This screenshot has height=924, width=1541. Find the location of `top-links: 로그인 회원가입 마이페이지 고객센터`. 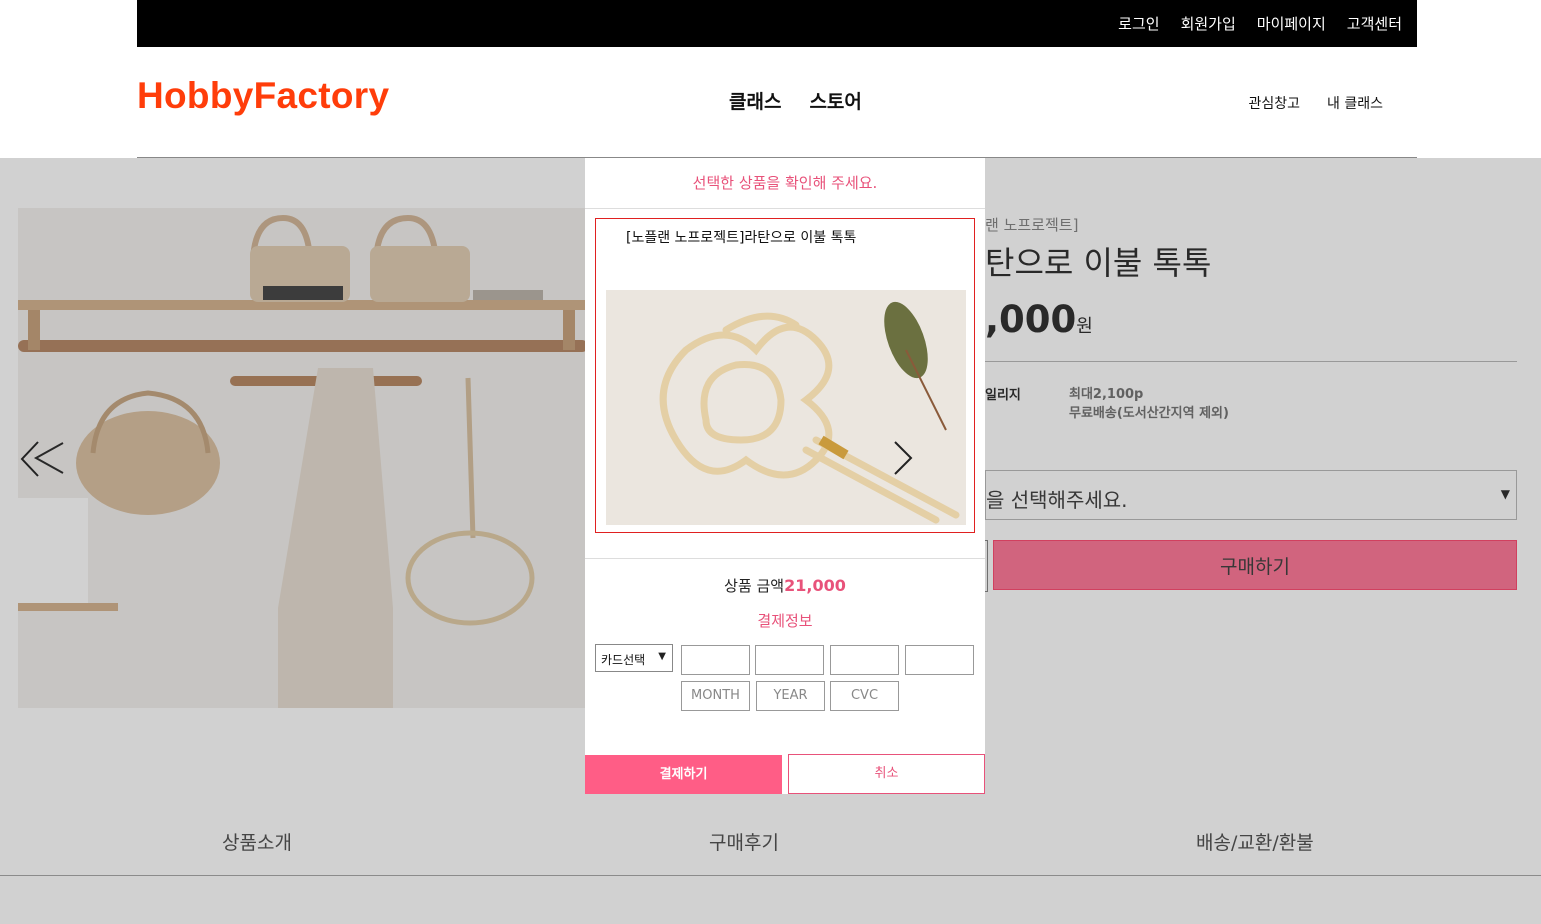

top-links: 로그인 회원가입 마이페이지 고객센터 is located at coordinates (1260, 23).